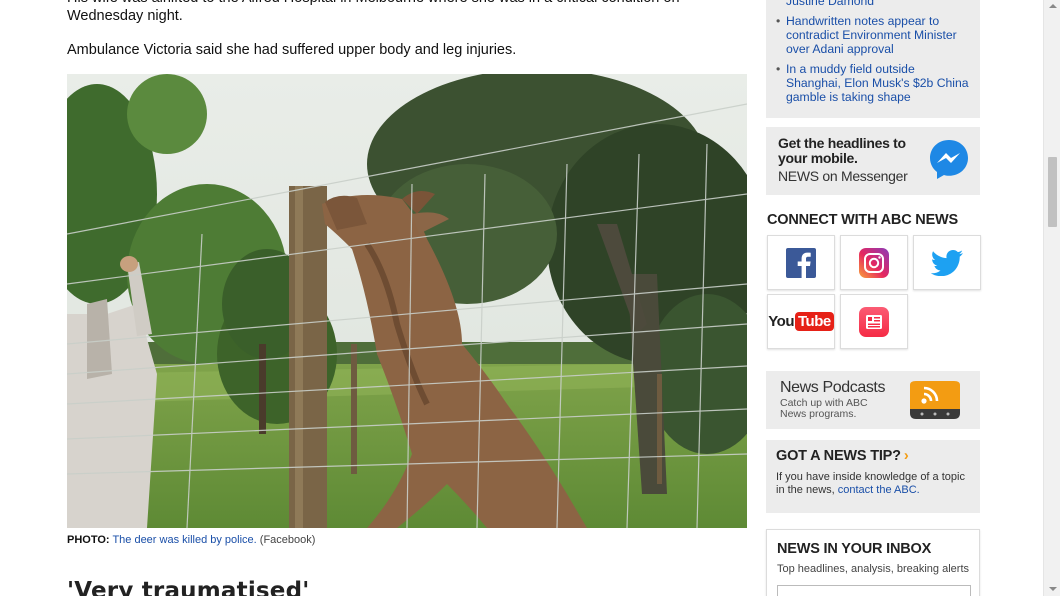  I want to click on arrow-down-icon, so click(1052, 589).